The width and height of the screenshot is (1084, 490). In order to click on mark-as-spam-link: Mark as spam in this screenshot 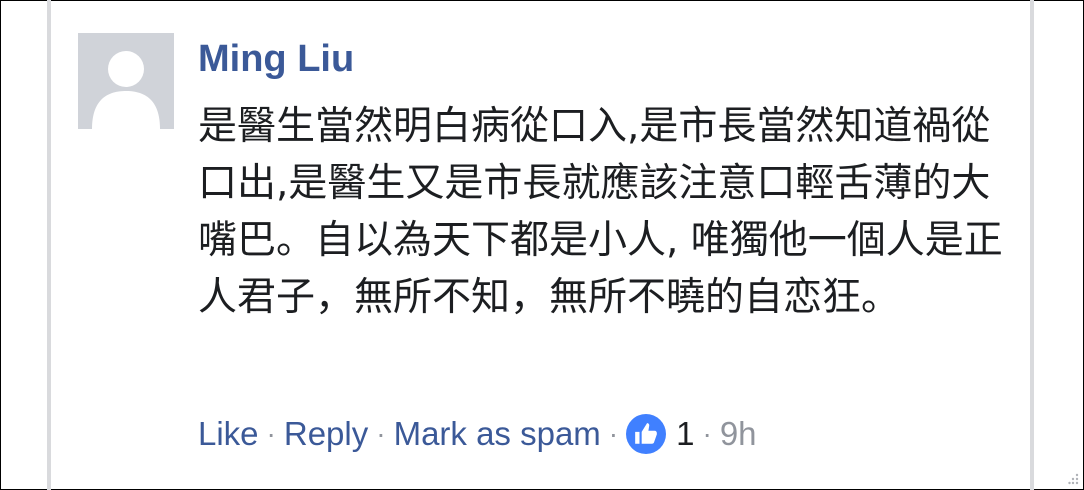, I will do `click(497, 434)`.